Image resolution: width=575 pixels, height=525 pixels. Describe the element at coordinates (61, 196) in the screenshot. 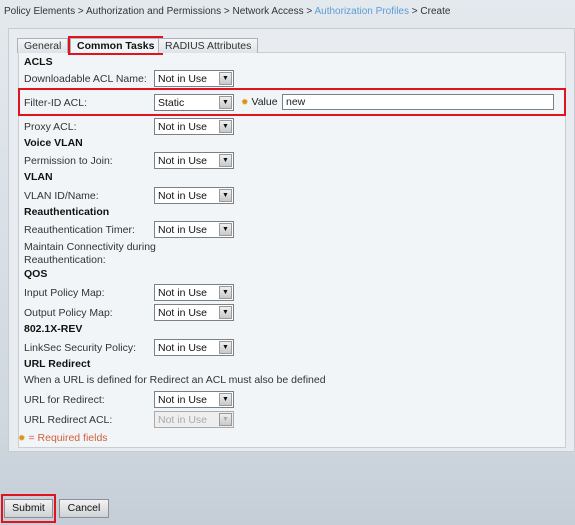

I see `label-vlan-id: VLAN ID/Name:` at that location.